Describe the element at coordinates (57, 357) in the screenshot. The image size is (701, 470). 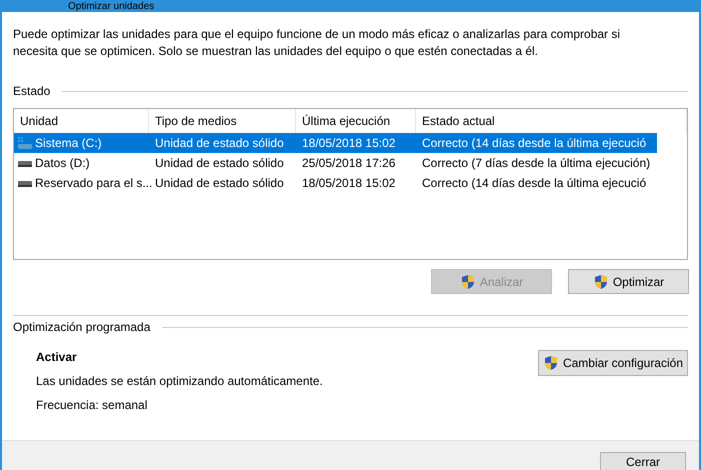
I see `schedule-state: Activar` at that location.